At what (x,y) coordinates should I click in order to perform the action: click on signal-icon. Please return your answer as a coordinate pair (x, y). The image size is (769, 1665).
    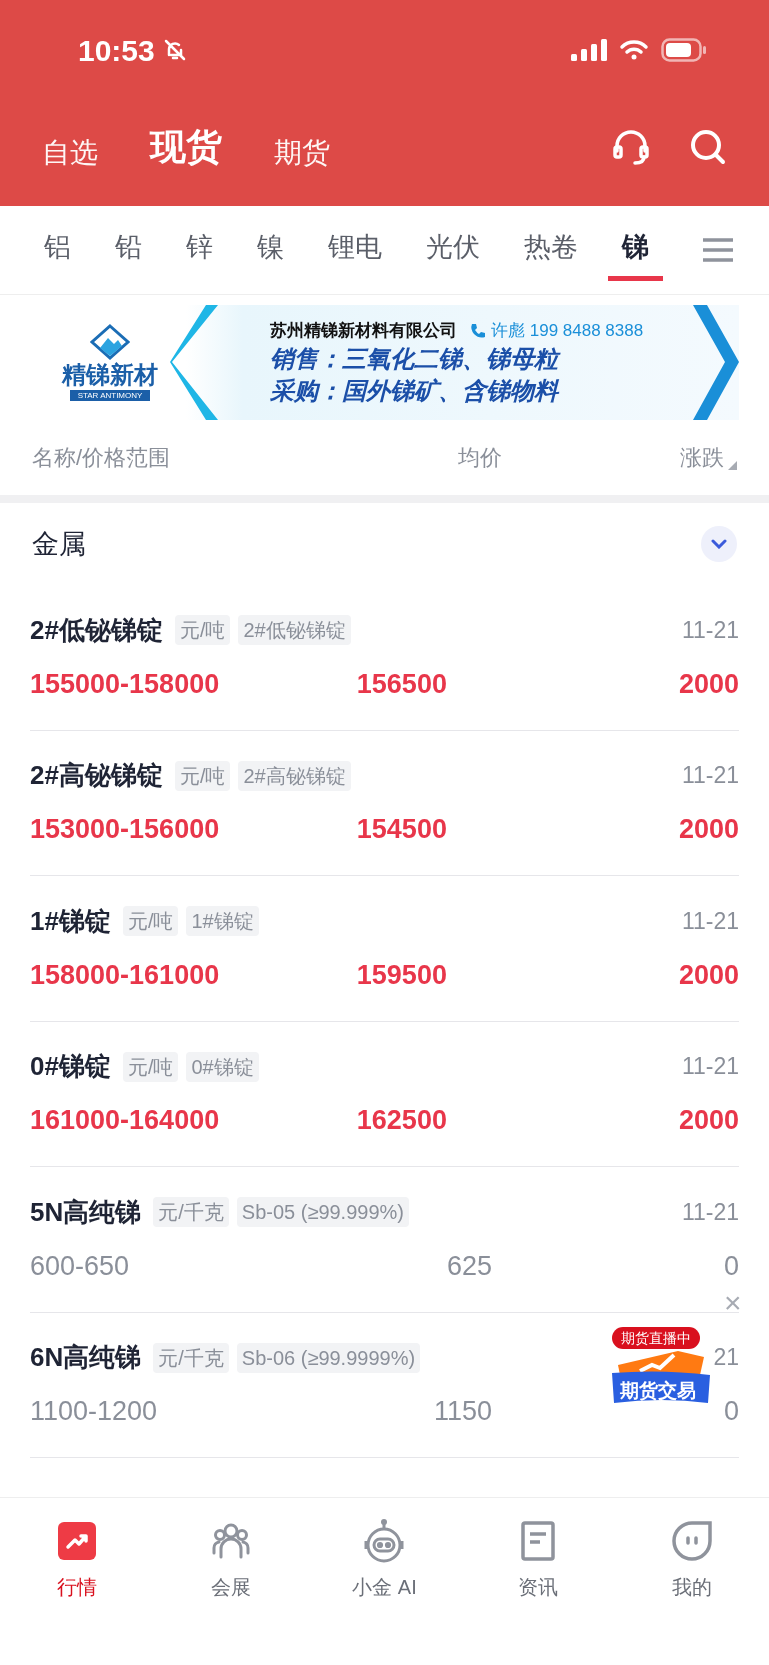
    Looking at the image, I should click on (589, 50).